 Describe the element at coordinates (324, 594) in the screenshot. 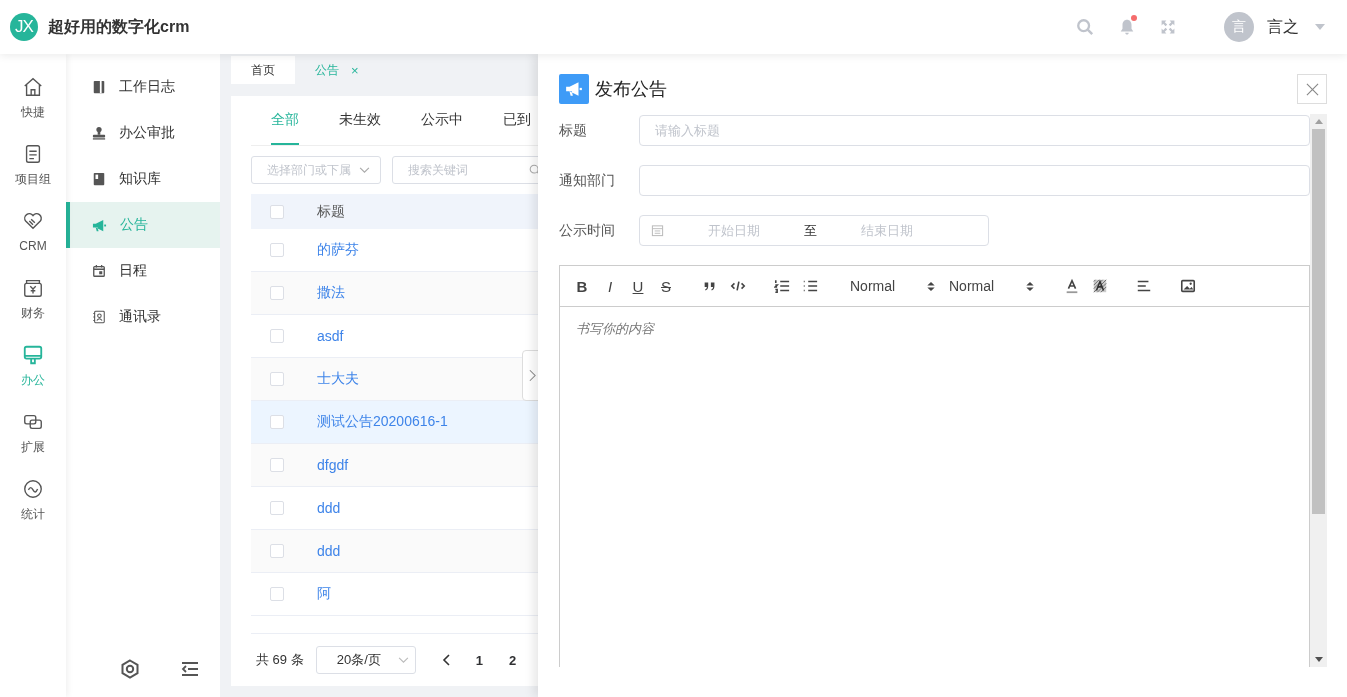

I see `title-link: 阿` at that location.